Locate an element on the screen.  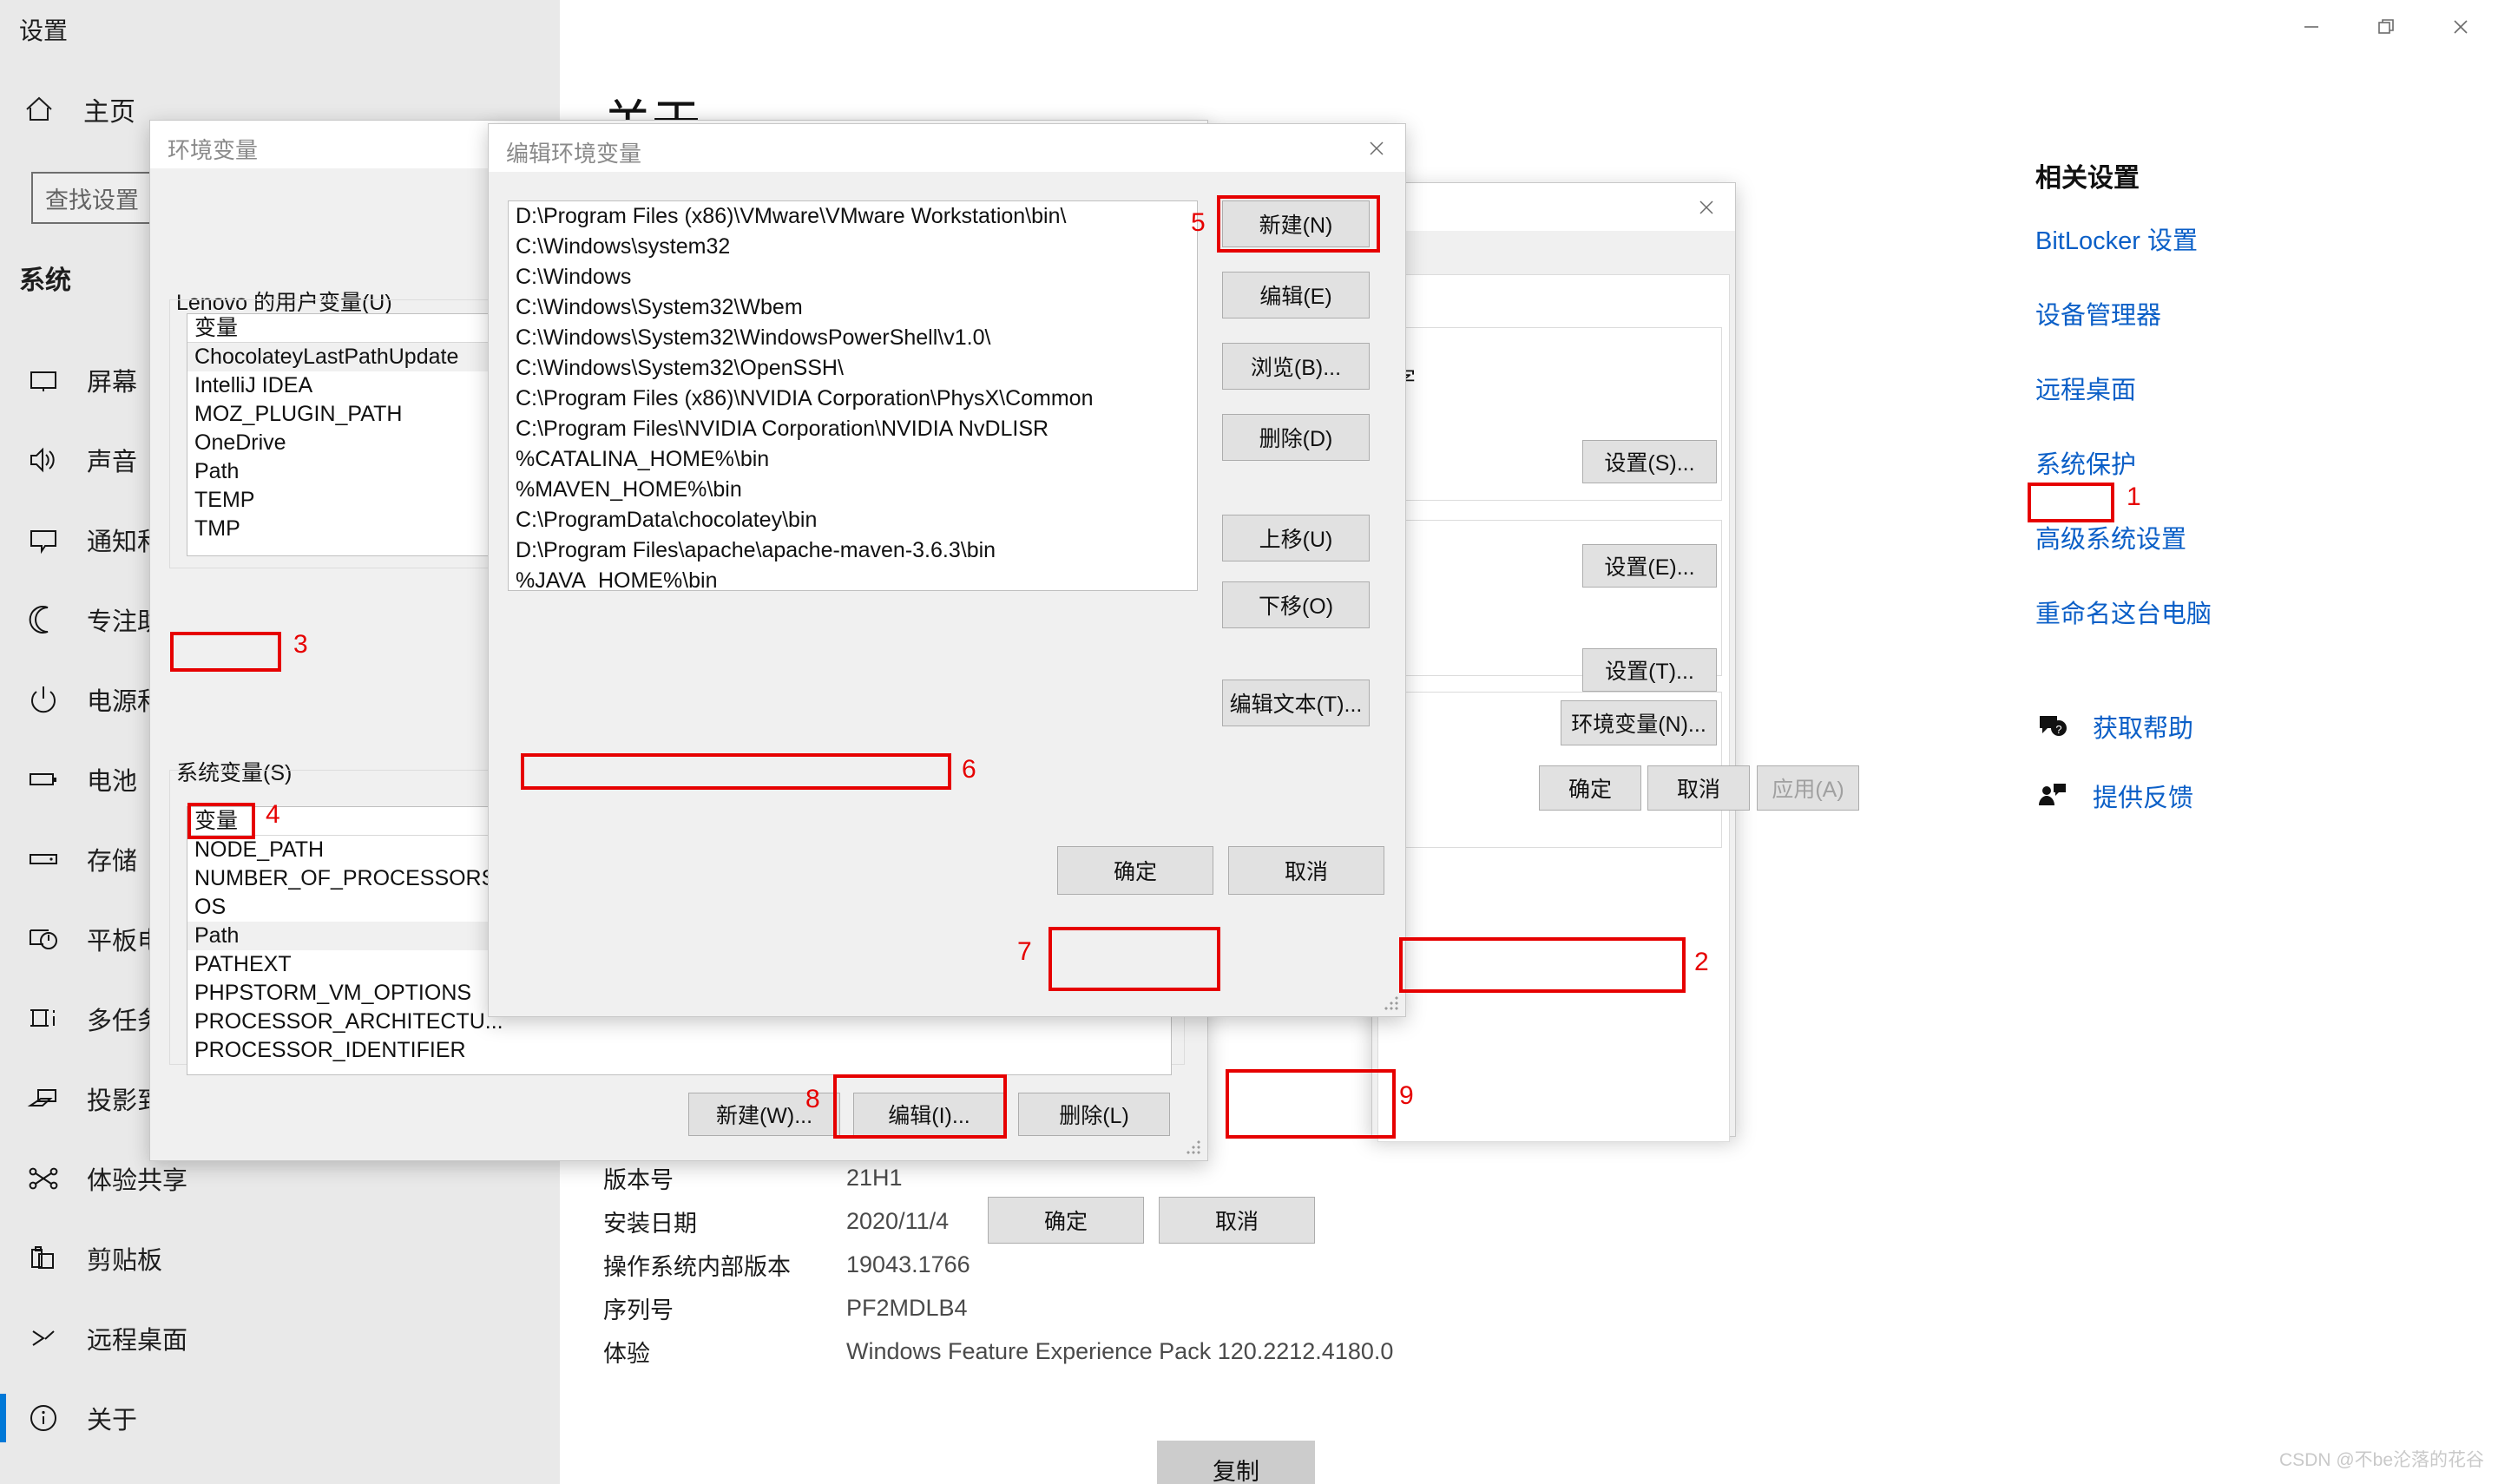
edit-dialog-ok-button: 确定 is located at coordinates (1135, 870).